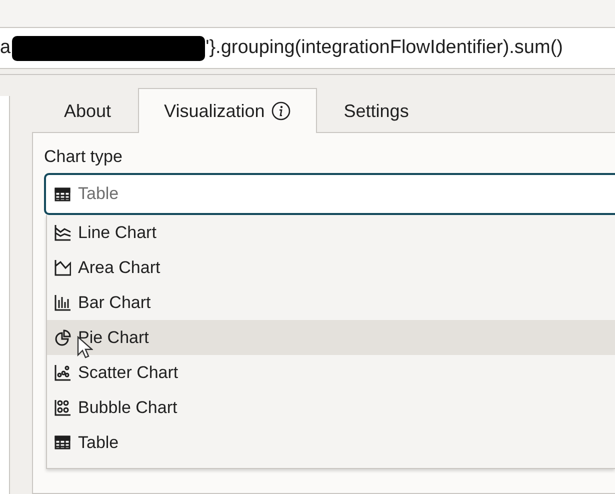  I want to click on info-icon, so click(280, 111).